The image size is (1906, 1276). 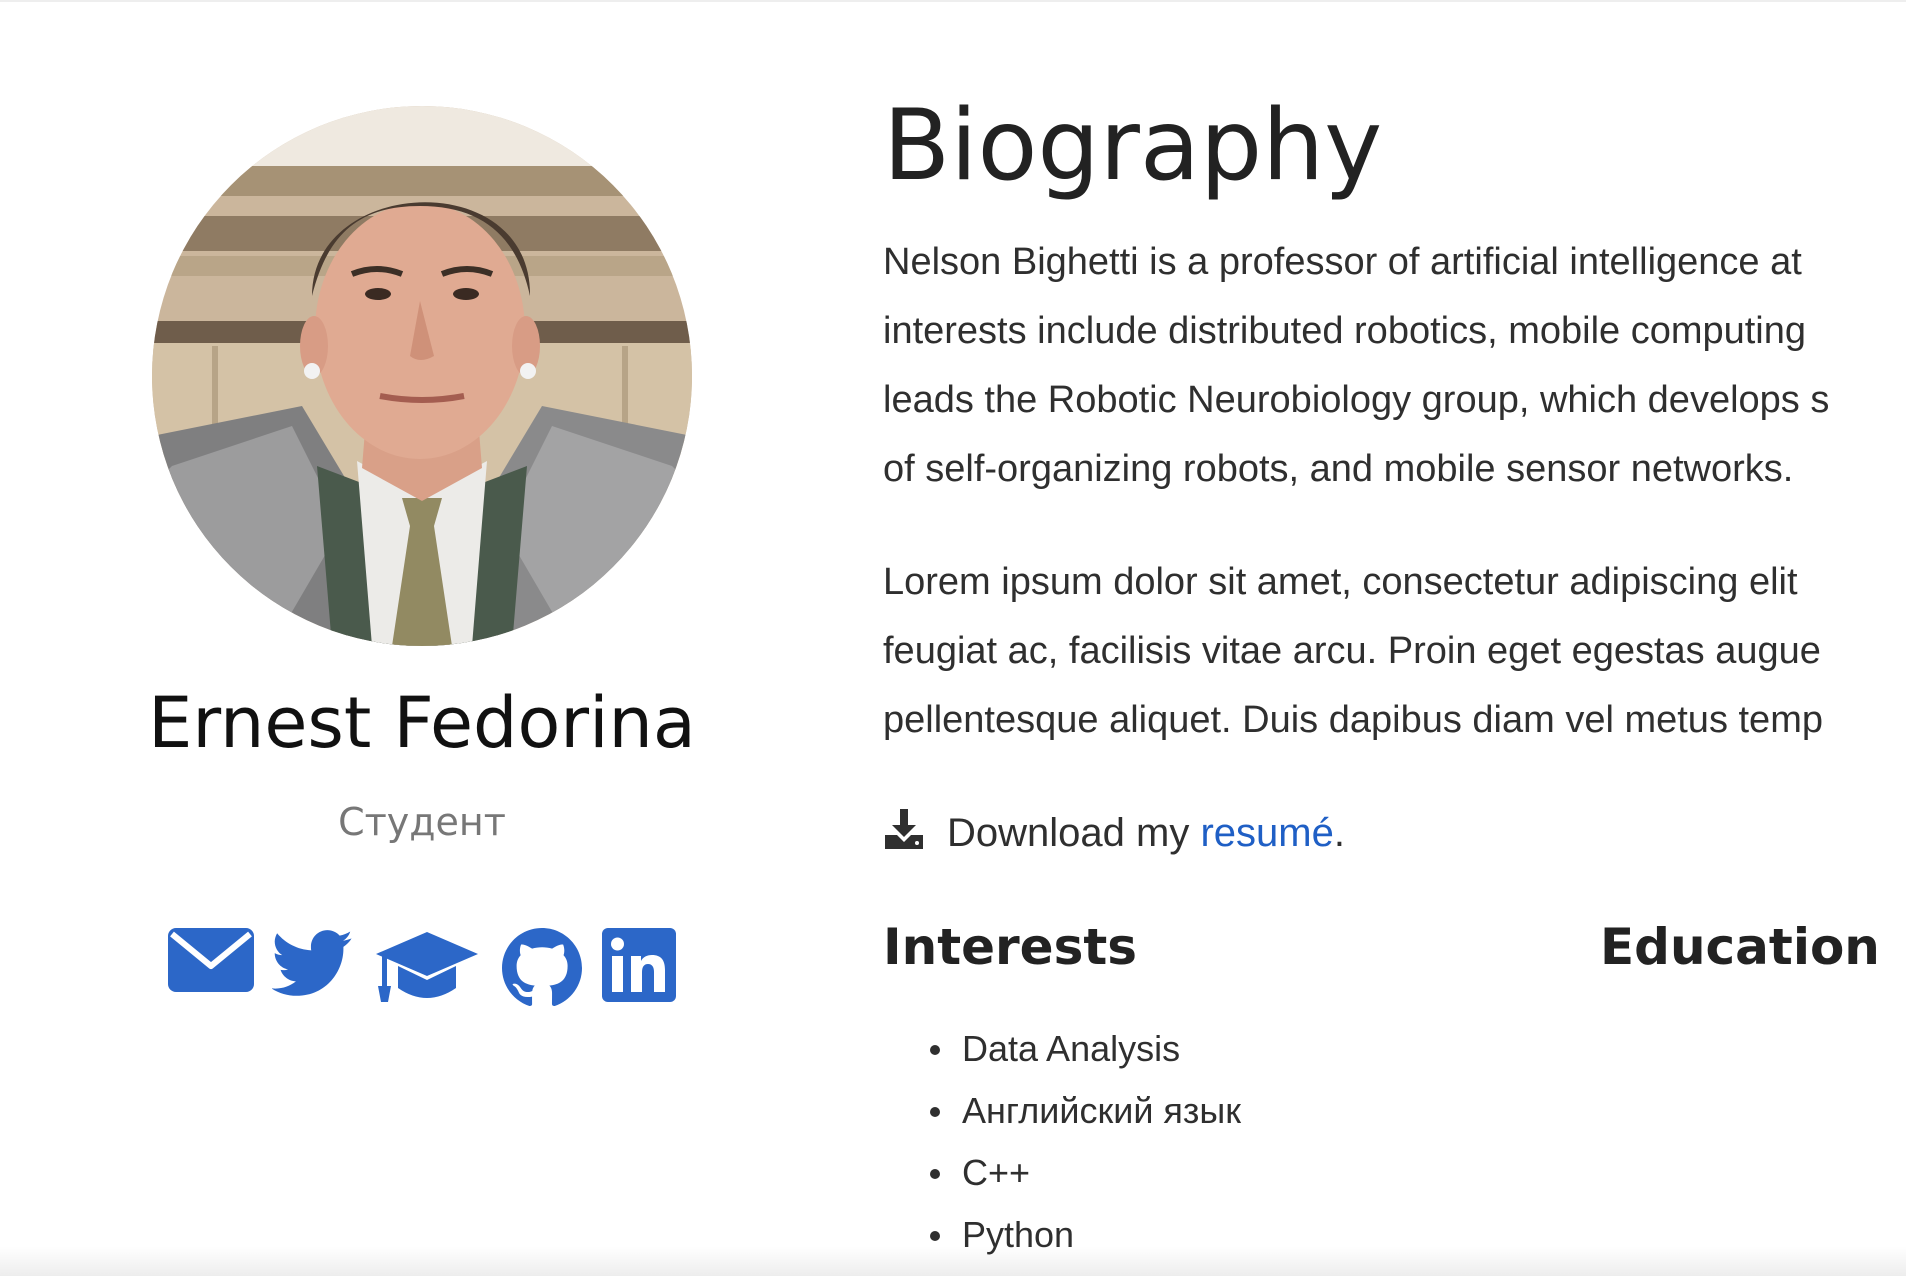 I want to click on download-icon, so click(x=904, y=833).